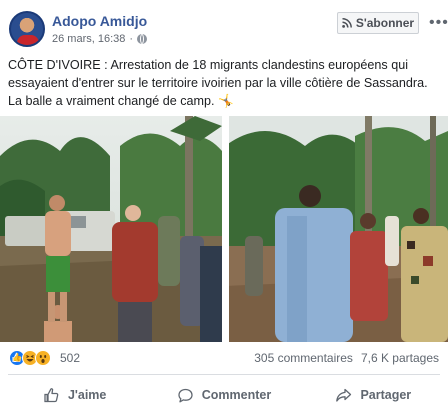 This screenshot has width=448, height=413. I want to click on reaction-icons, so click(30, 358).